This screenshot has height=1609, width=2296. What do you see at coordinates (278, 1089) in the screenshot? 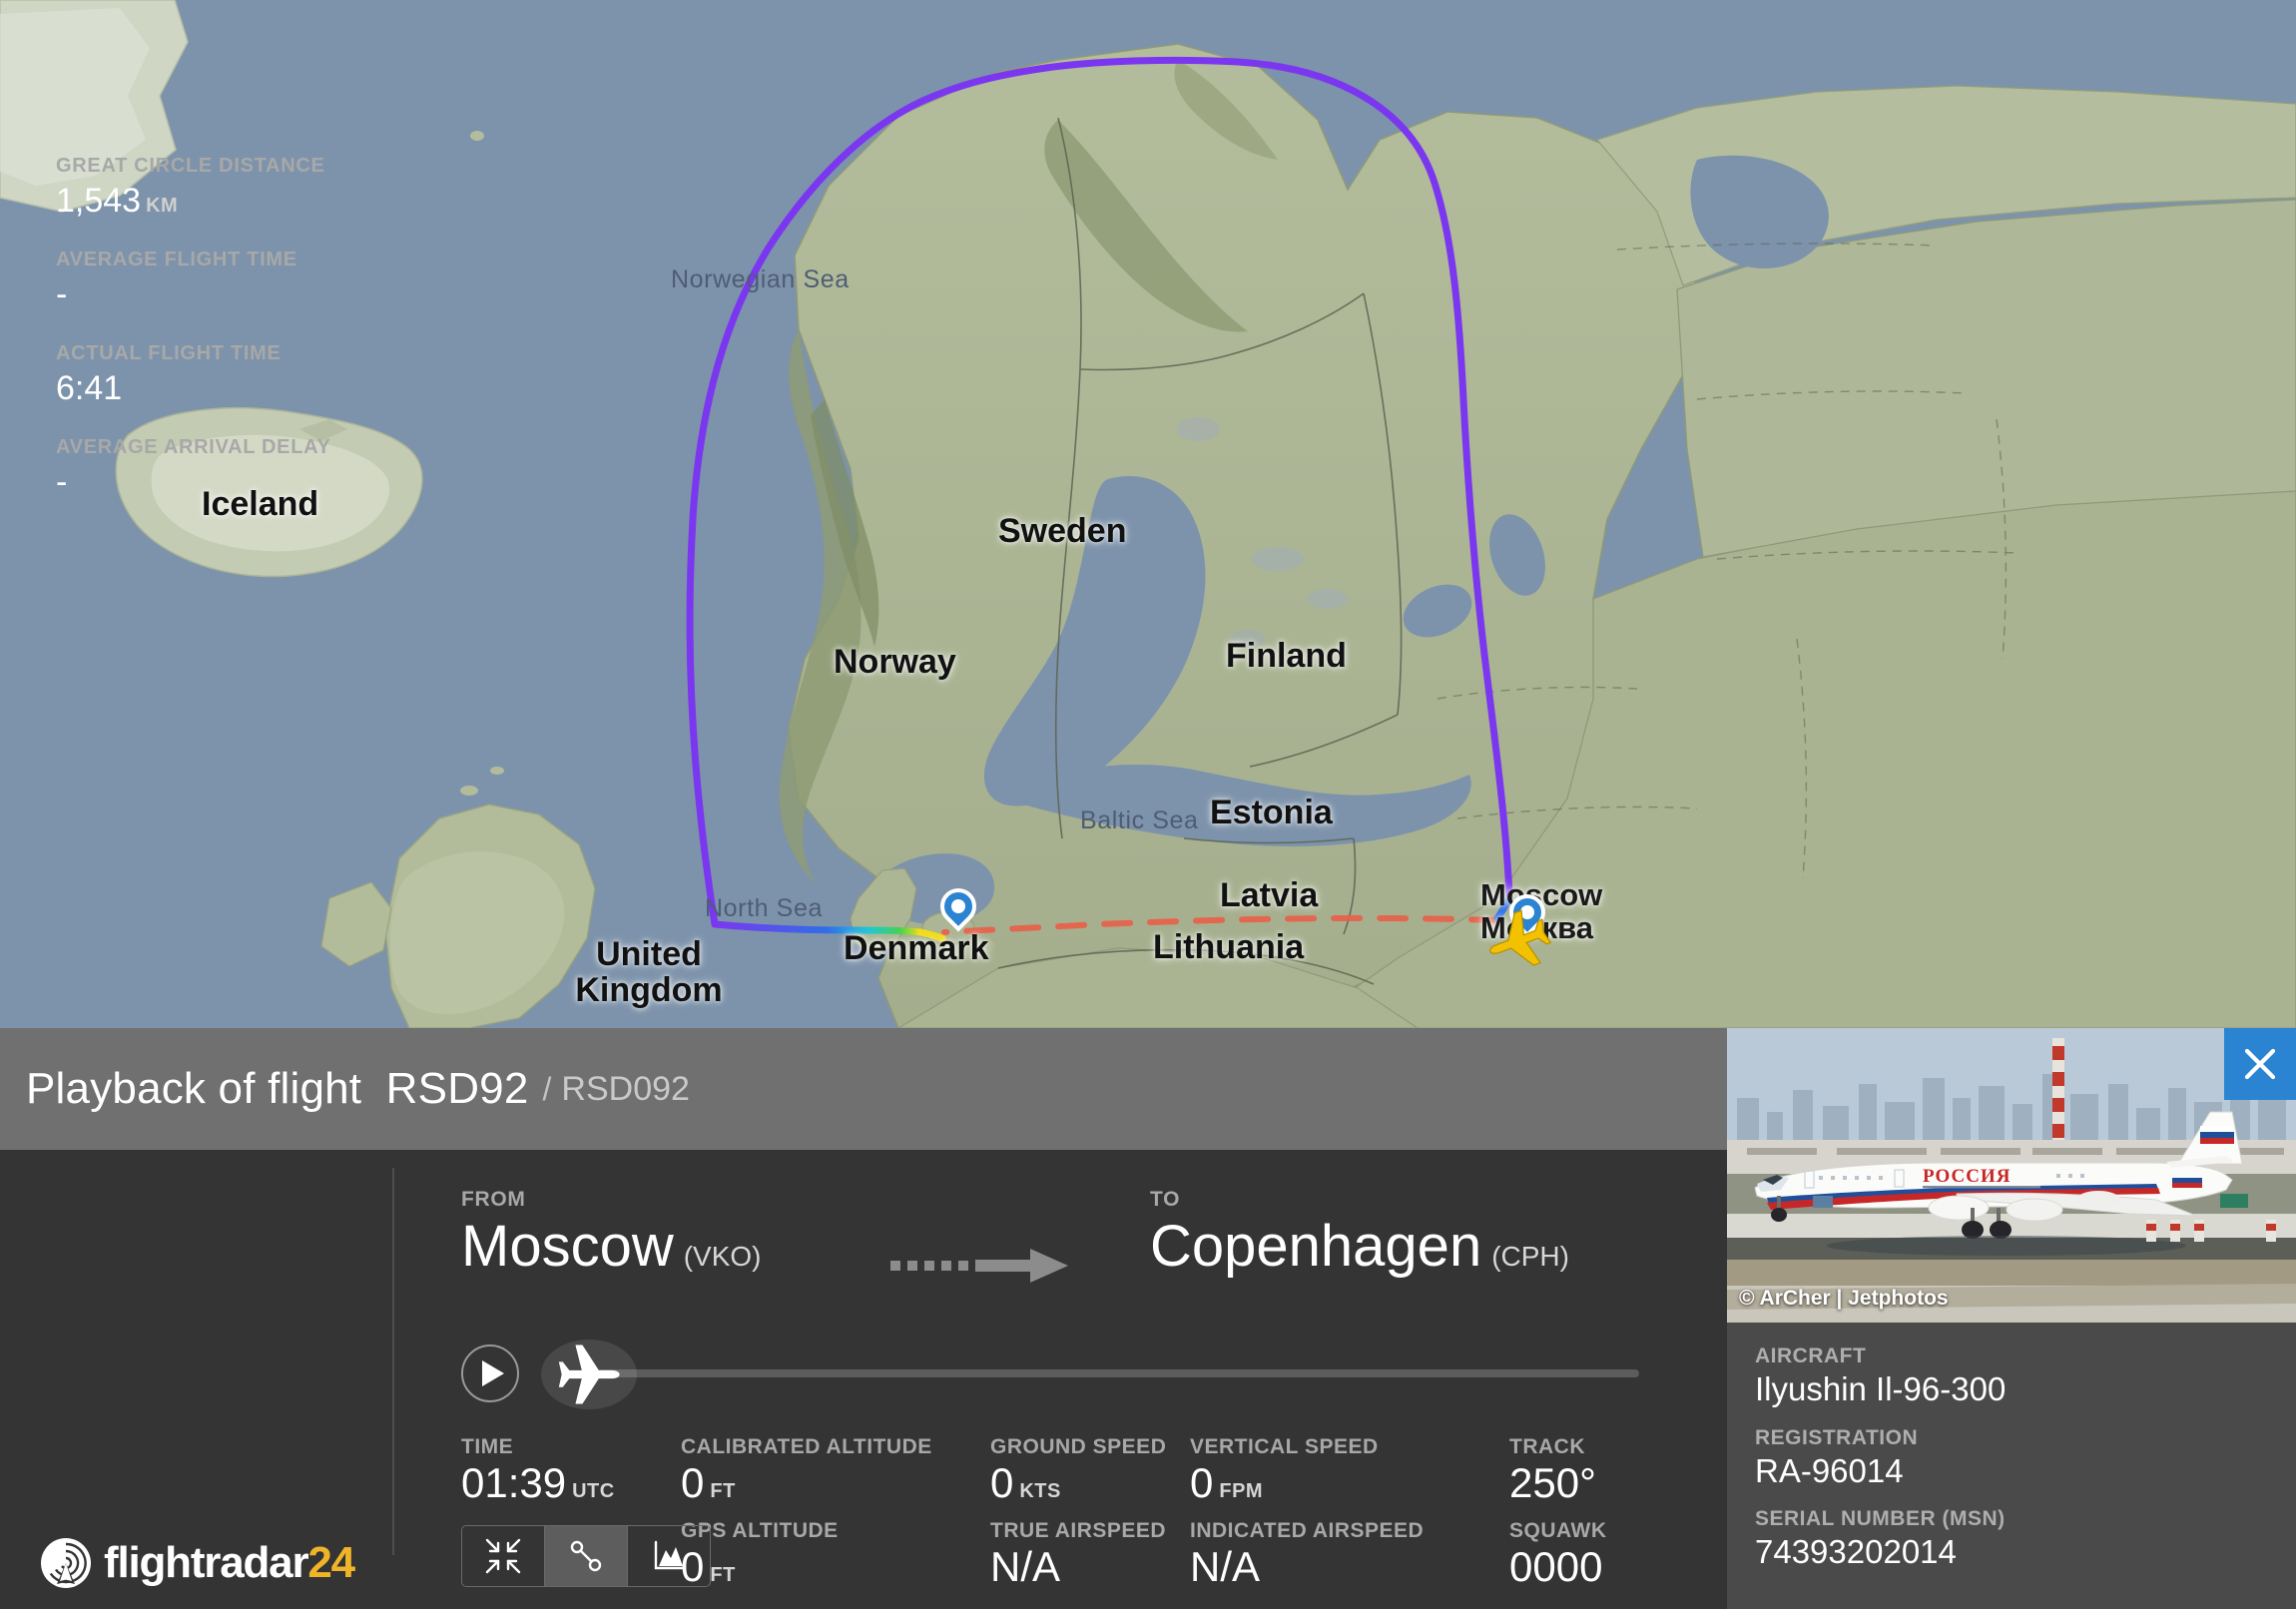
I see `page-title: Playback of flight RSD92` at bounding box center [278, 1089].